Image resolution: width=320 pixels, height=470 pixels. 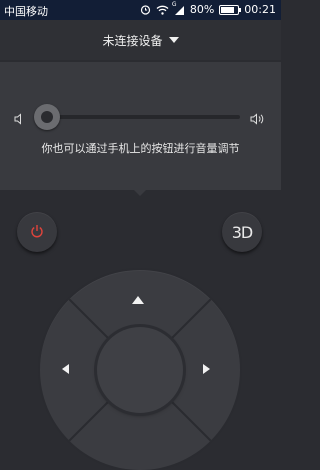 I want to click on status-icons: G 80% 00:21, so click(x=208, y=8).